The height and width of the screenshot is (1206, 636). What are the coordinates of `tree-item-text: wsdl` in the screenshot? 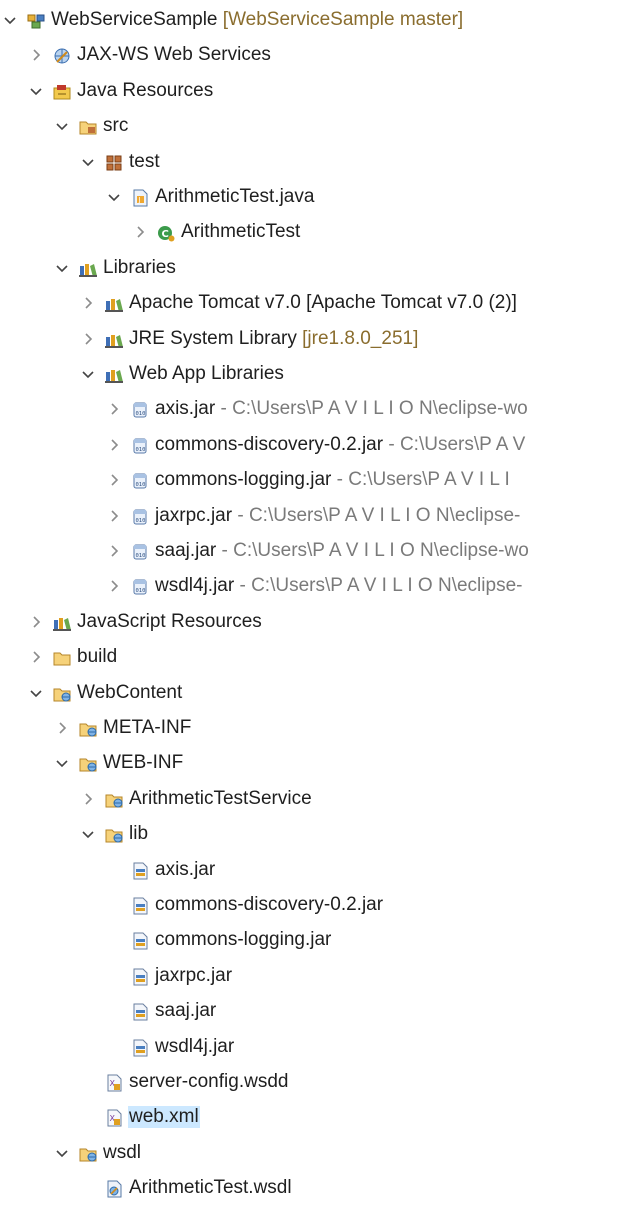 It's located at (122, 1152).